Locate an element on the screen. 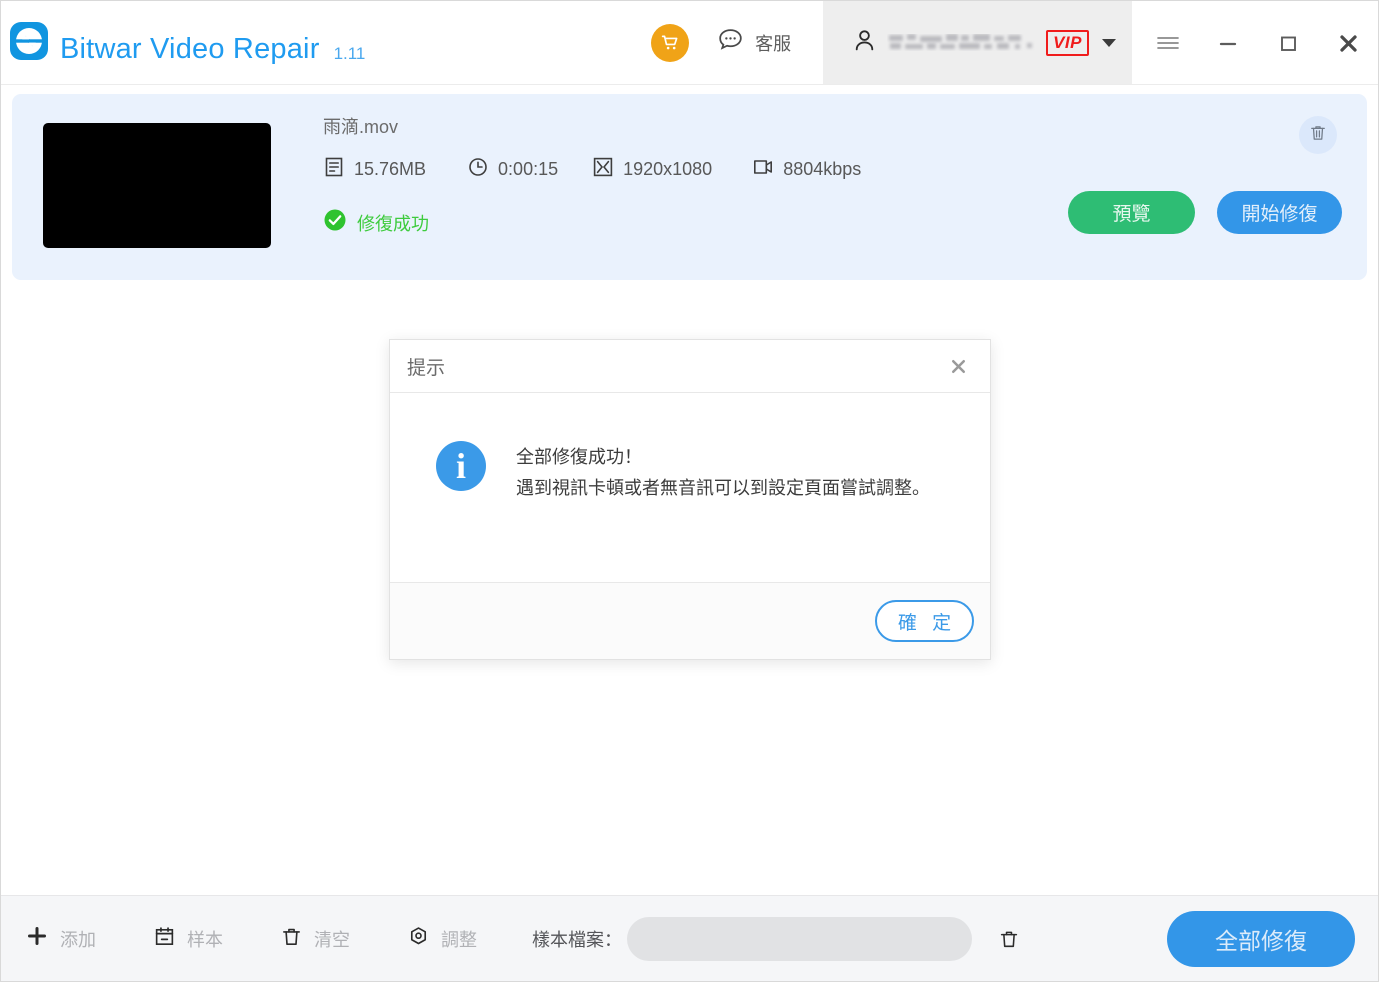 Image resolution: width=1379 pixels, height=982 pixels. user-account-menu: VIP is located at coordinates (977, 42).